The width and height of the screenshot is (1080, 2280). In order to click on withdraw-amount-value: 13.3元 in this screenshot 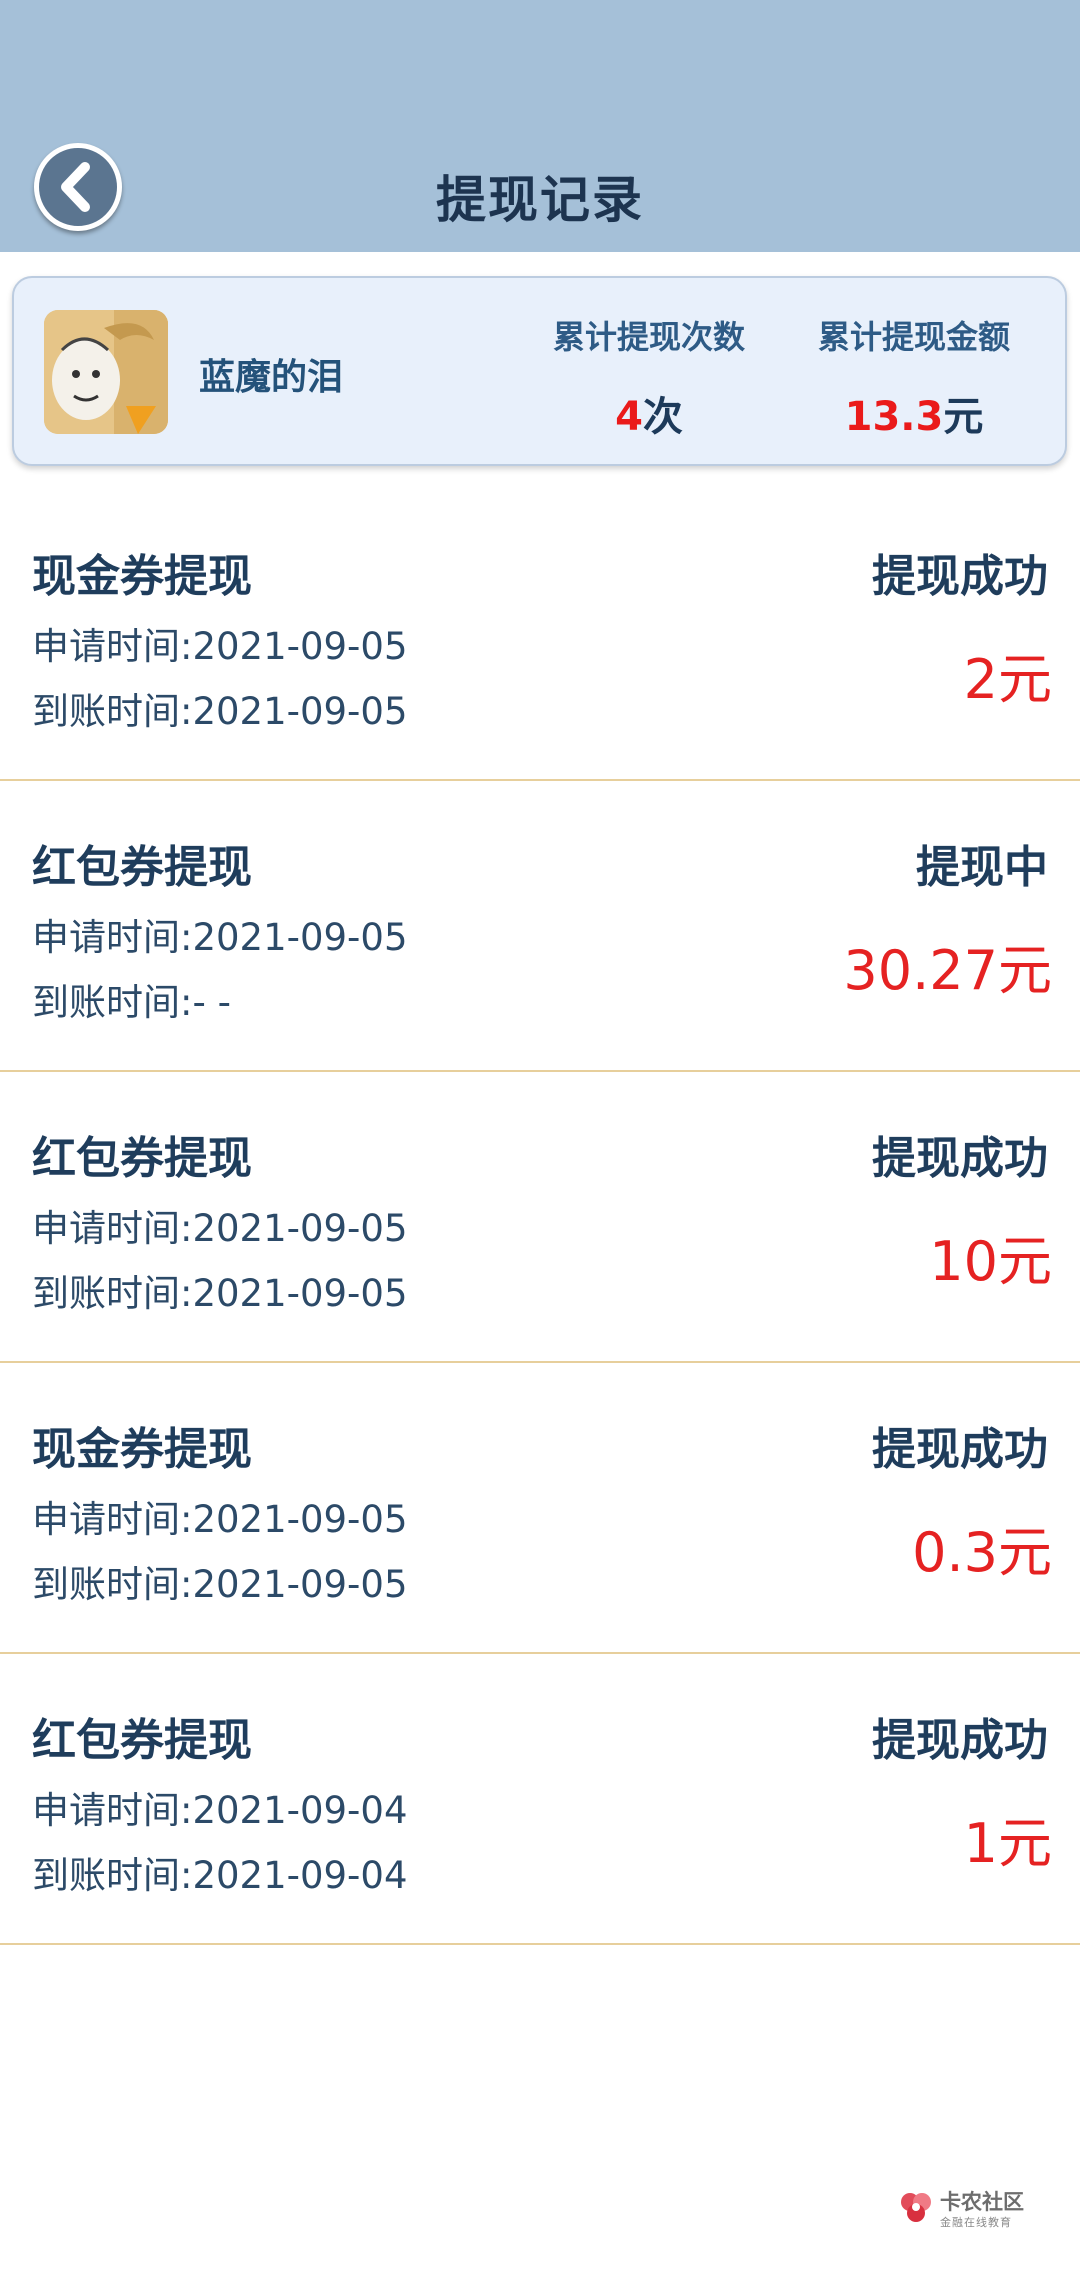, I will do `click(914, 413)`.